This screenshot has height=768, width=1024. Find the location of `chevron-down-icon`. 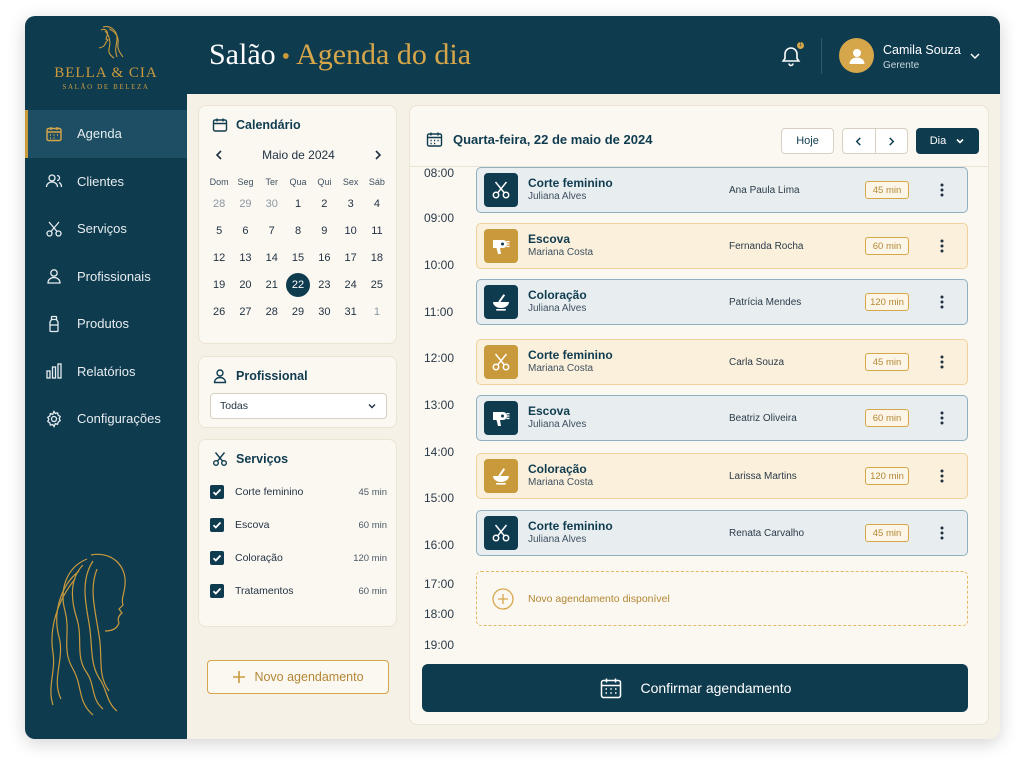

chevron-down-icon is located at coordinates (975, 56).